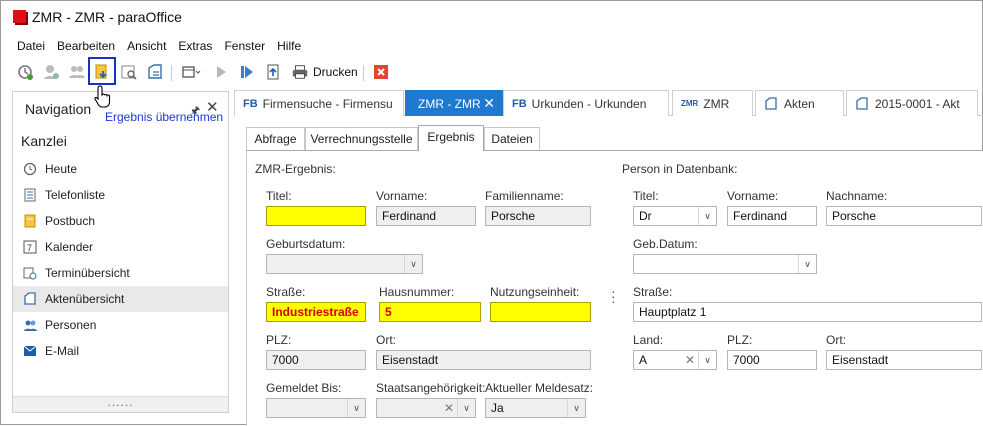 The height and width of the screenshot is (426, 983). I want to click on close-red-icon, so click(381, 72).